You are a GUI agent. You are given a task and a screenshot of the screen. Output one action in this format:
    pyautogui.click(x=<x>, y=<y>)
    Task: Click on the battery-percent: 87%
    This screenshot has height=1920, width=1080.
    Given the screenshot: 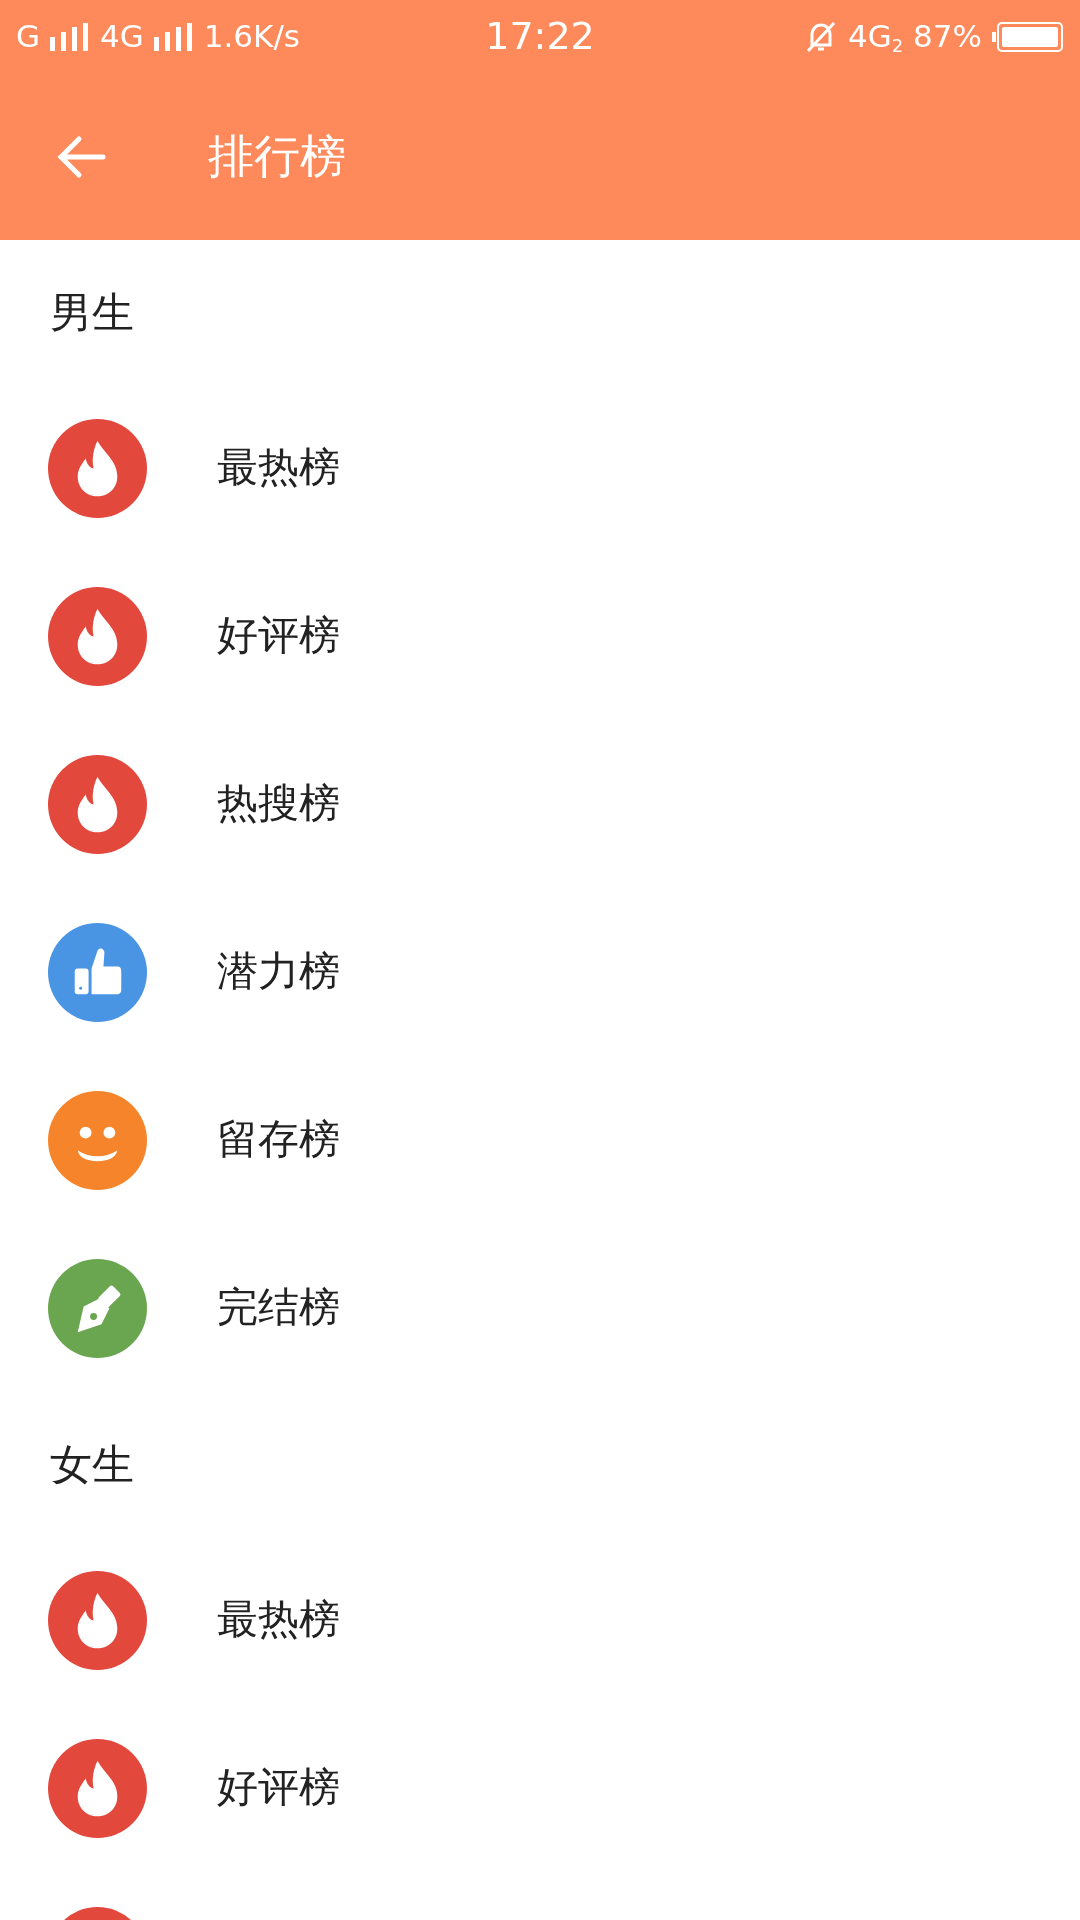 What is the action you would take?
    pyautogui.click(x=947, y=37)
    